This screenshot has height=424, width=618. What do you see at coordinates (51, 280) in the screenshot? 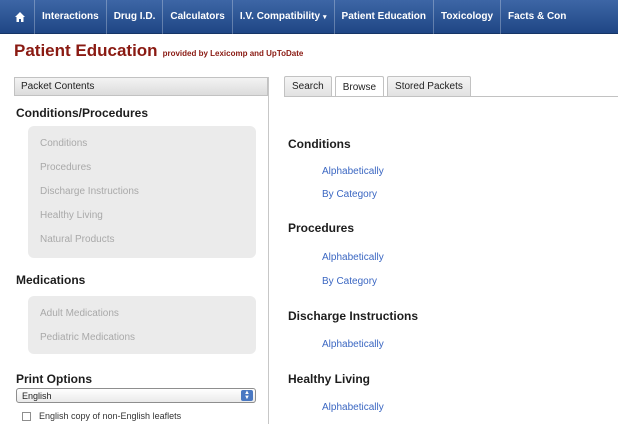
I see `section-heading-medications: Medications` at bounding box center [51, 280].